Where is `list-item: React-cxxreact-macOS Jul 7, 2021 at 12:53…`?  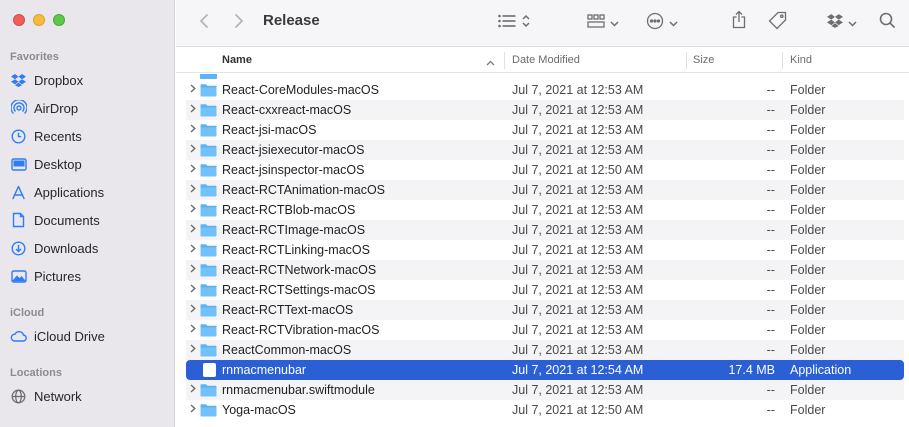
list-item: React-cxxreact-macOS Jul 7, 2021 at 12:53… is located at coordinates (545, 110).